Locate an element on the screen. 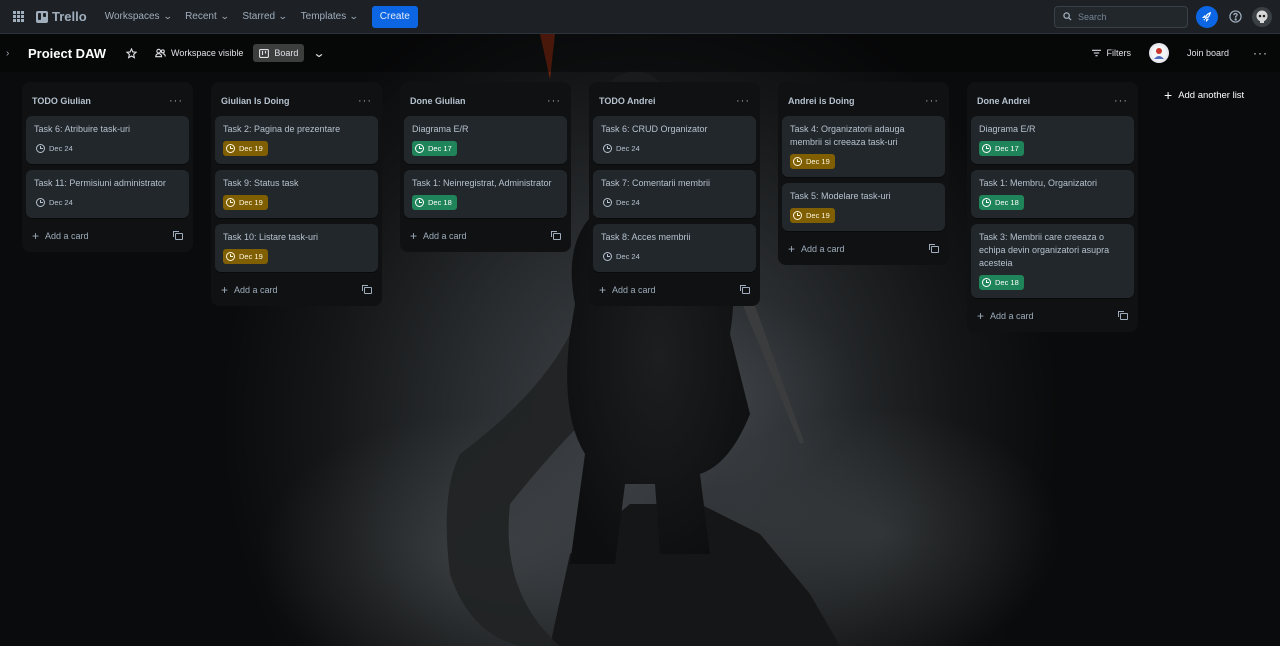 The image size is (1280, 646). list-title: Done Giulian is located at coordinates (438, 101).